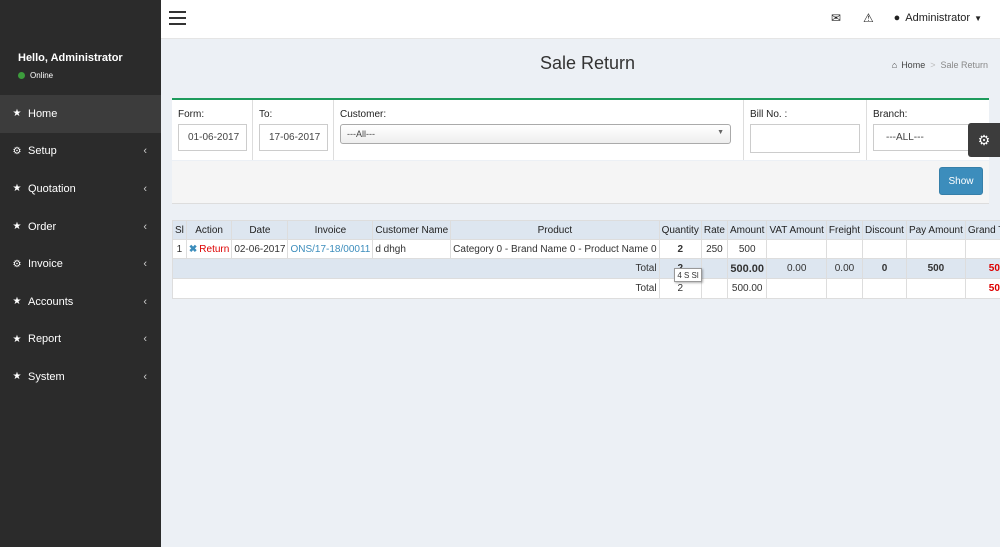  I want to click on sidebar-item-order: ★ Order ‹, so click(80, 227).